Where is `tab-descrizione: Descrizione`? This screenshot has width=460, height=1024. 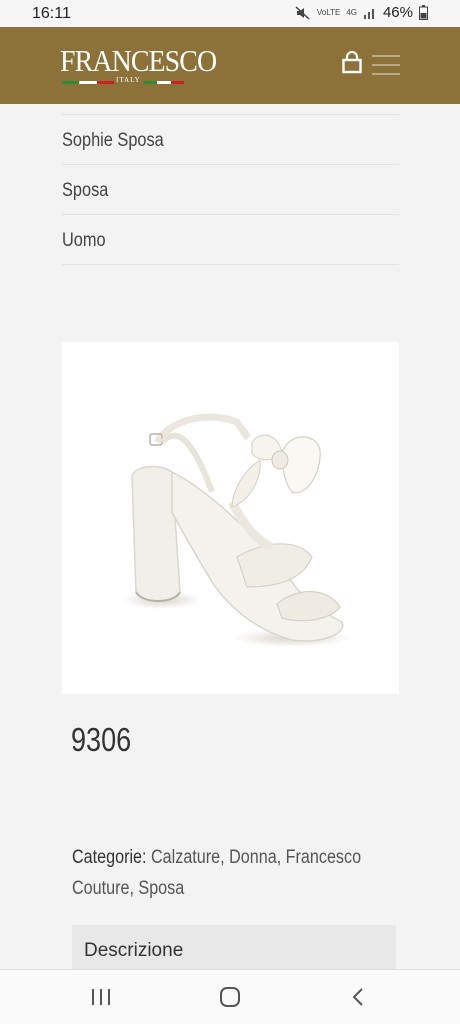
tab-descrizione: Descrizione is located at coordinates (234, 948).